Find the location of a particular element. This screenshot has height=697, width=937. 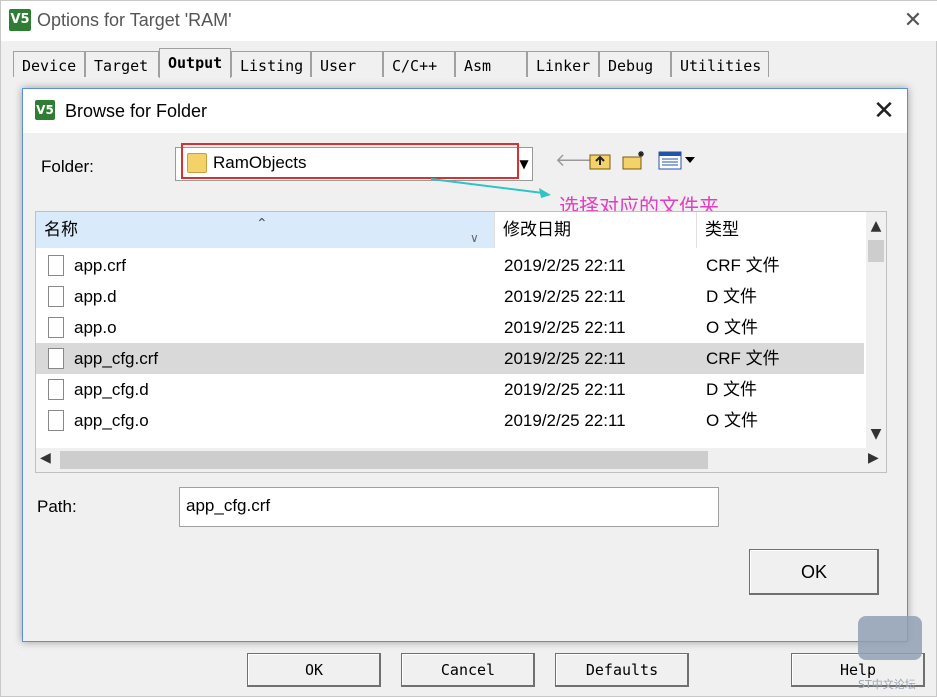

file-name: app_cfg.crf is located at coordinates (116, 358).